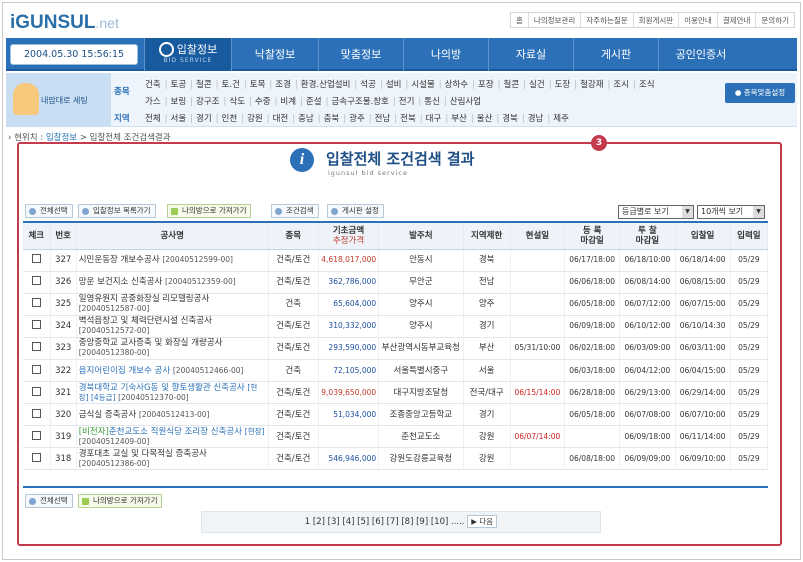 Image resolution: width=803 pixels, height=562 pixels. I want to click on region-item: 대전, so click(278, 119).